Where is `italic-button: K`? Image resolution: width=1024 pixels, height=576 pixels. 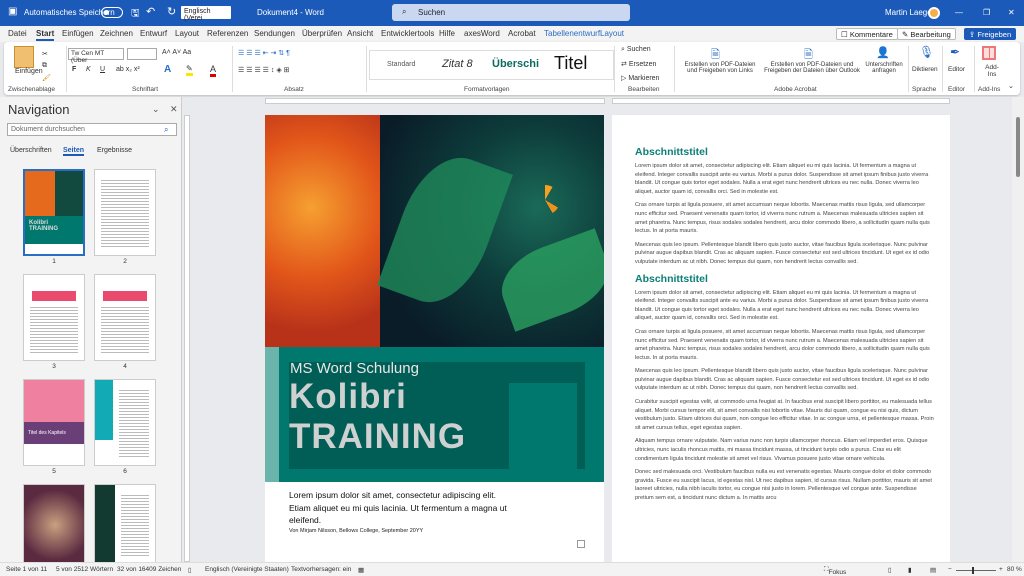
italic-button: K is located at coordinates (88, 69).